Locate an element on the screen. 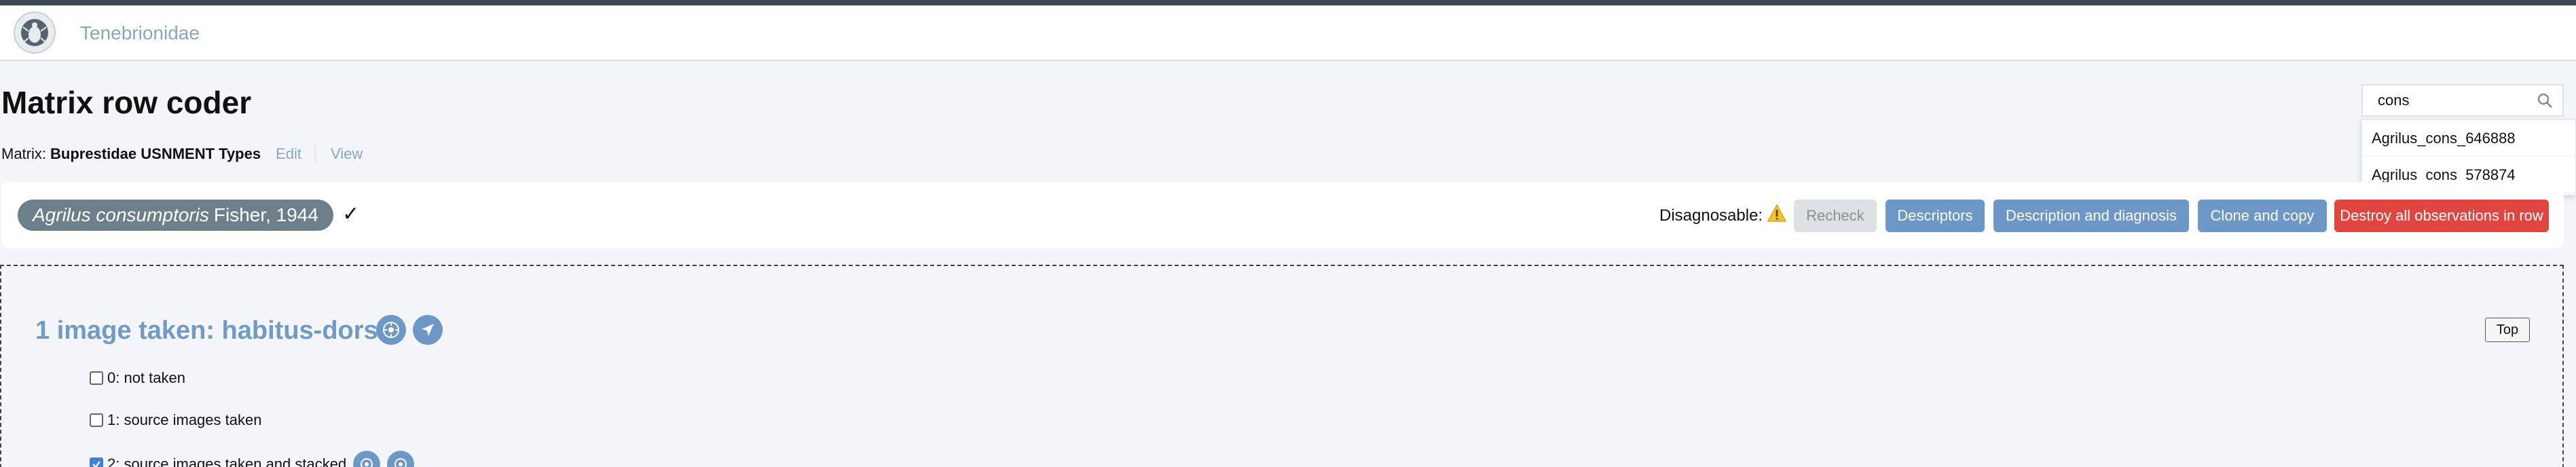 The width and height of the screenshot is (2576, 467). search-input is located at coordinates (2462, 100).